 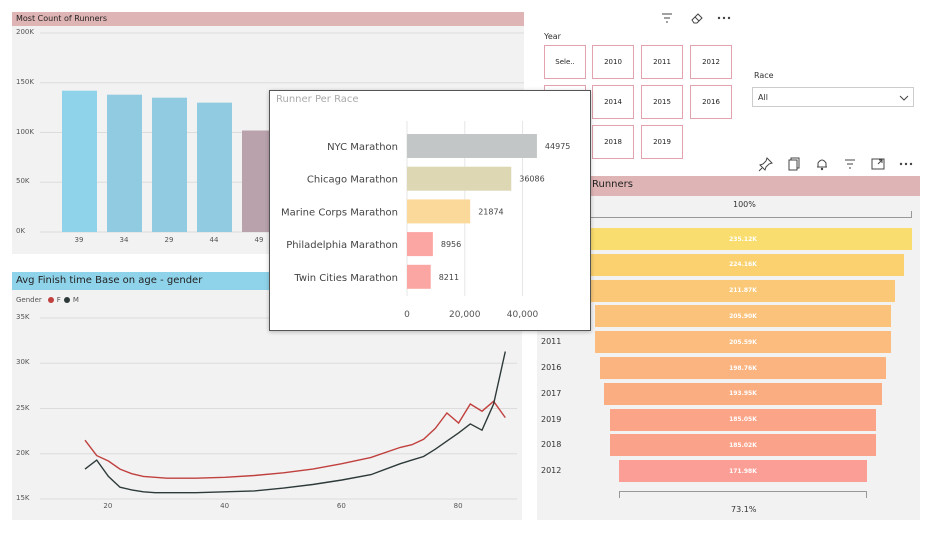 What do you see at coordinates (551, 342) in the screenshot?
I see `funnel-category-label: 2011` at bounding box center [551, 342].